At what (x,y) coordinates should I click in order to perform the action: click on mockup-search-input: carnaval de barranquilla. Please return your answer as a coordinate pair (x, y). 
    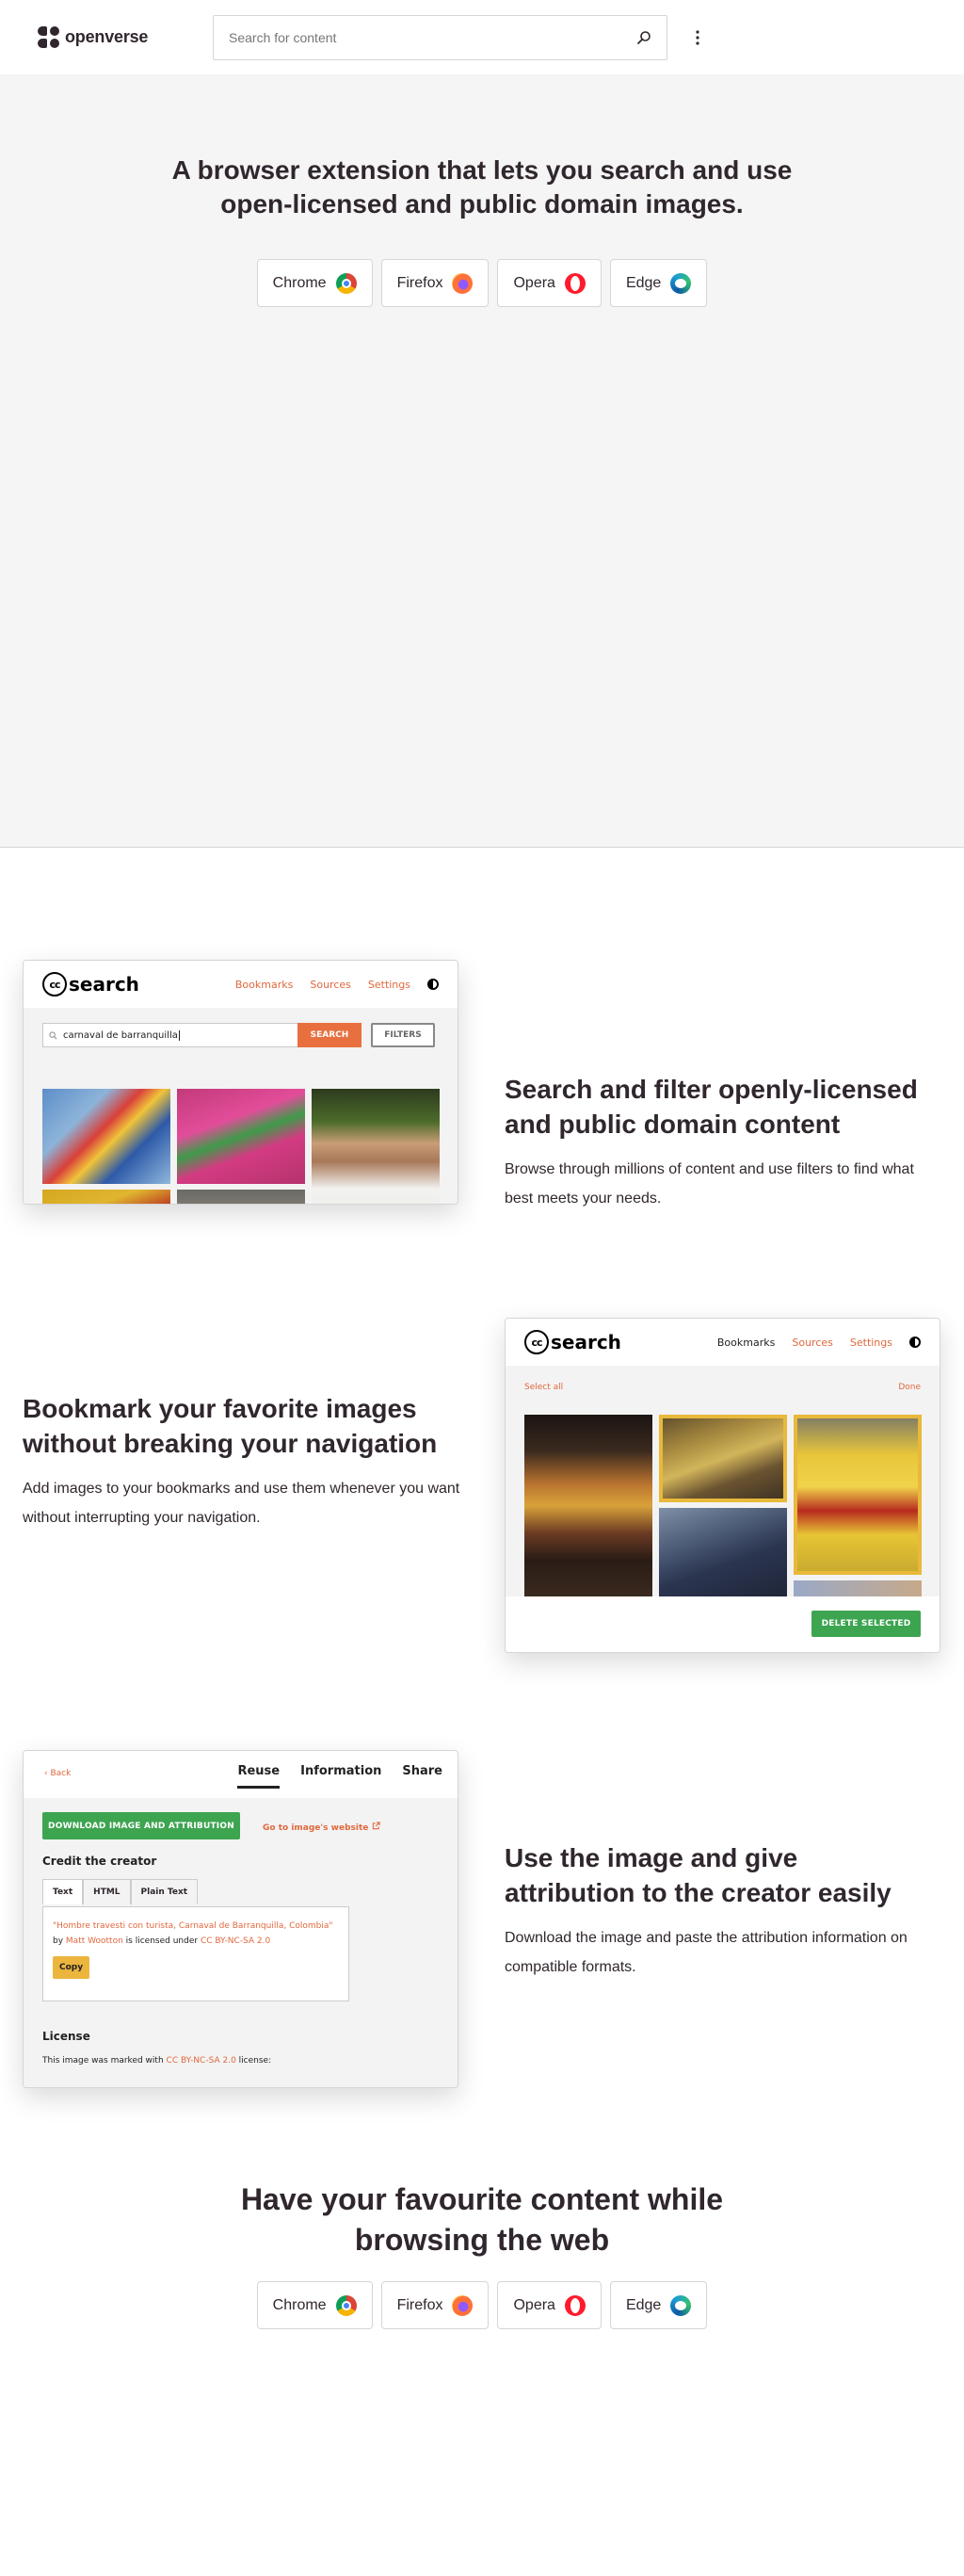
    Looking at the image, I should click on (169, 1035).